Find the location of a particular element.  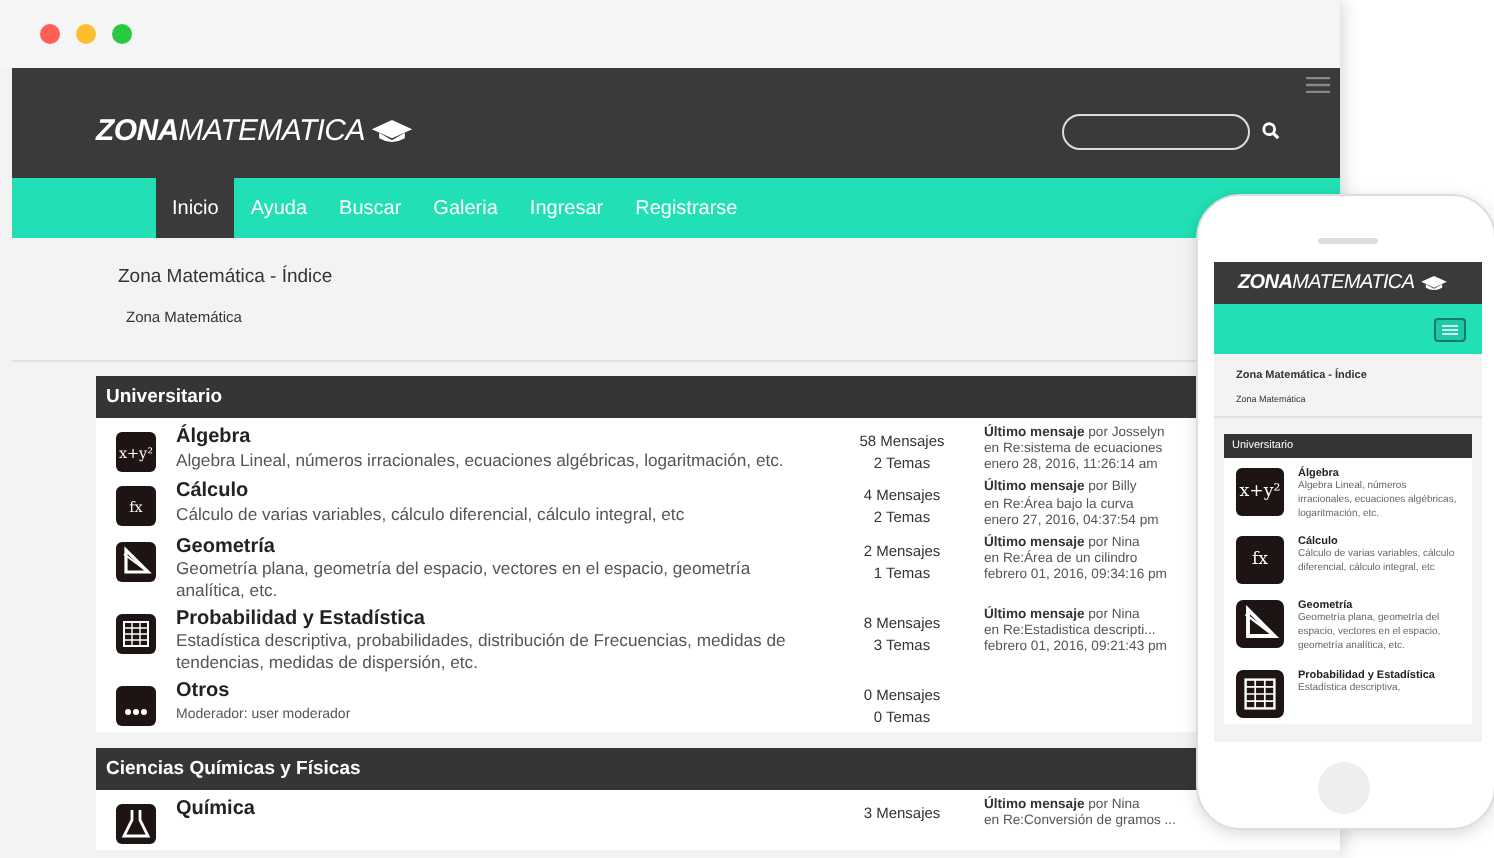

board-description: Algebra Lineal, números irracionales, ecuaciones algébricas, logaritmación, etc. is located at coordinates (481, 460).